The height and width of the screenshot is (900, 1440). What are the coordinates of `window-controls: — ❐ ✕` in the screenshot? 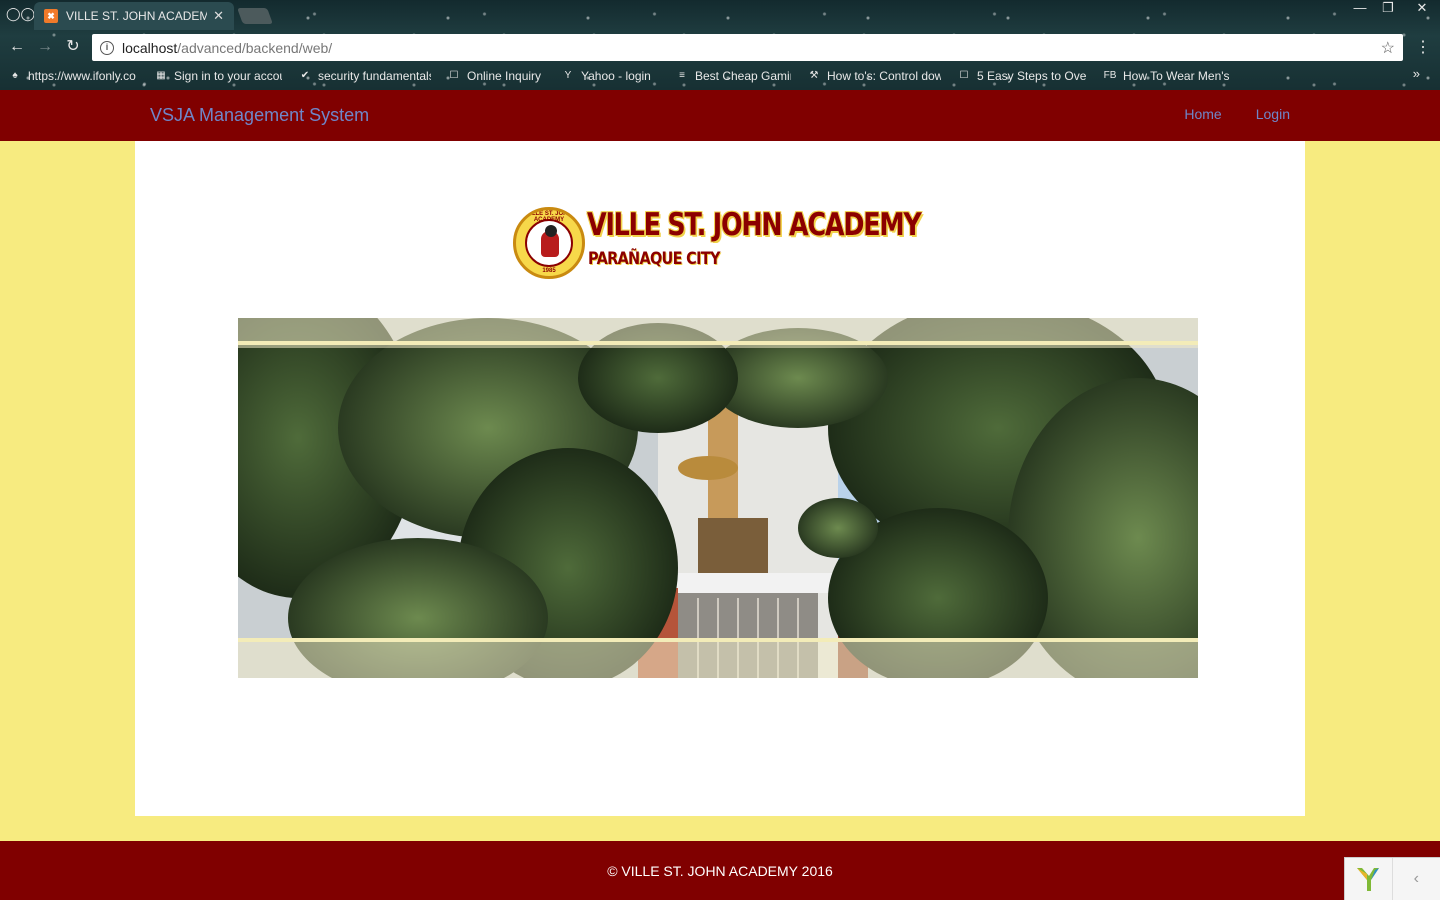 It's located at (1393, 9).